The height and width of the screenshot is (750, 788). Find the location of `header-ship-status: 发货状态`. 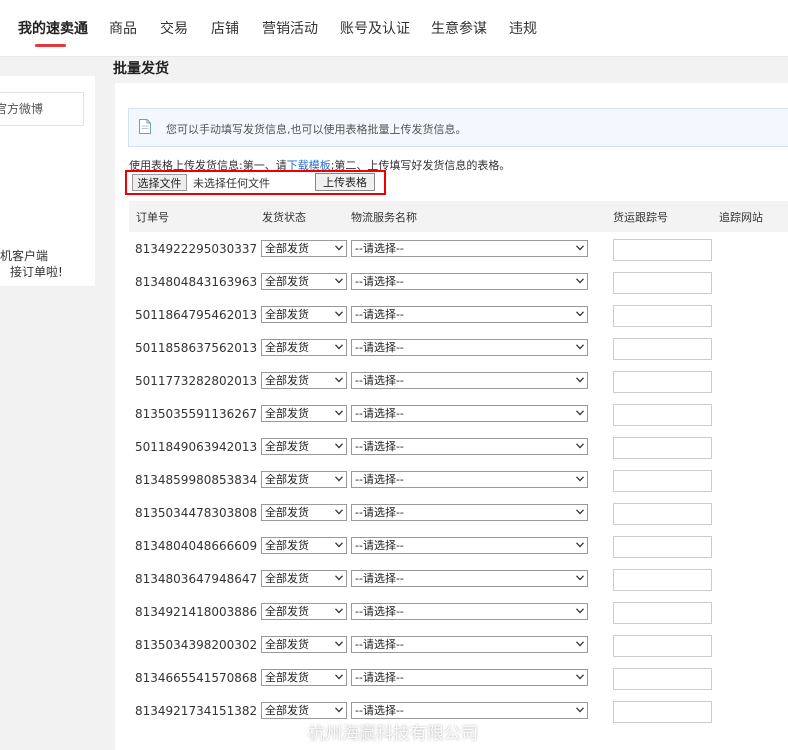

header-ship-status: 发货状态 is located at coordinates (284, 217).